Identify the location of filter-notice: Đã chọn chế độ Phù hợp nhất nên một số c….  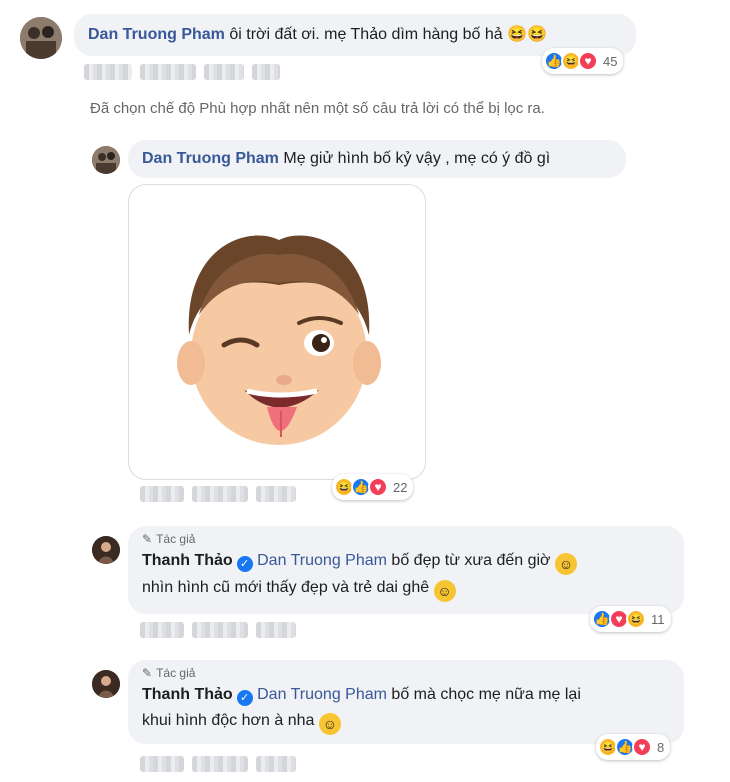
(317, 108).